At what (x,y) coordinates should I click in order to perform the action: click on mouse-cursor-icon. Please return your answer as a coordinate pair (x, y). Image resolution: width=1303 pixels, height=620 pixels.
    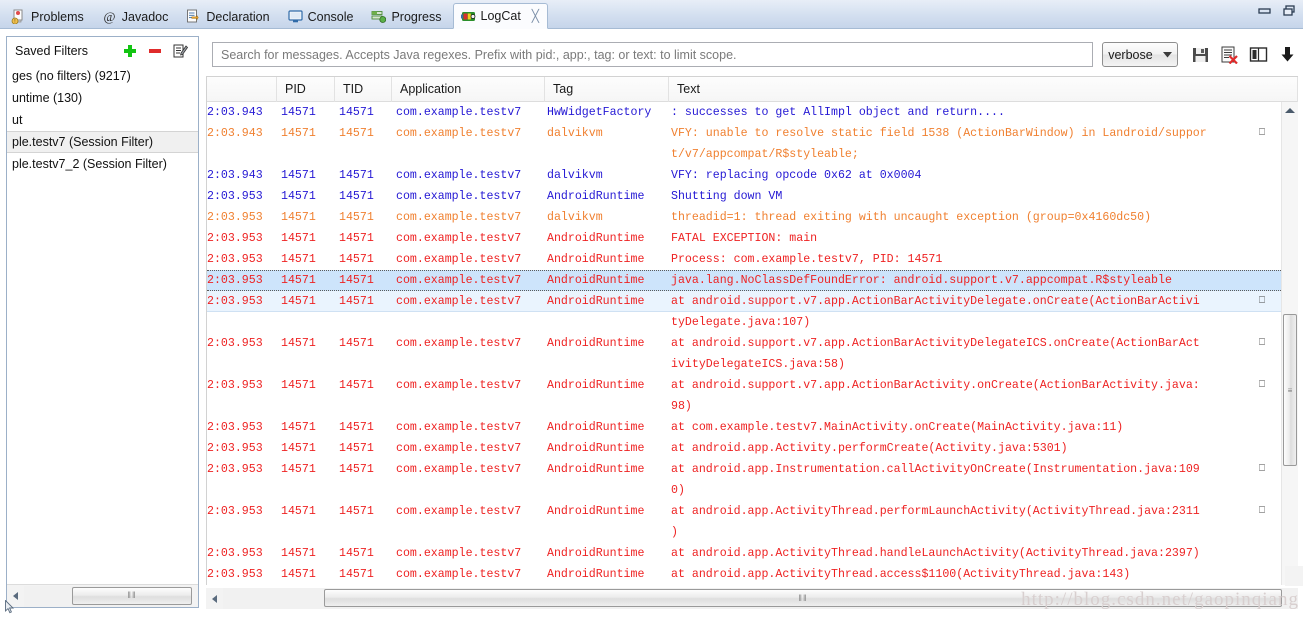
    Looking at the image, I should click on (10, 606).